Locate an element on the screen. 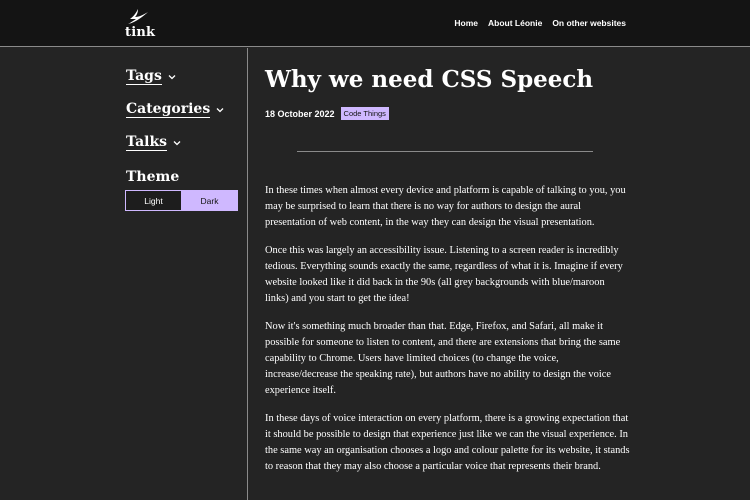  divider is located at coordinates (445, 151).